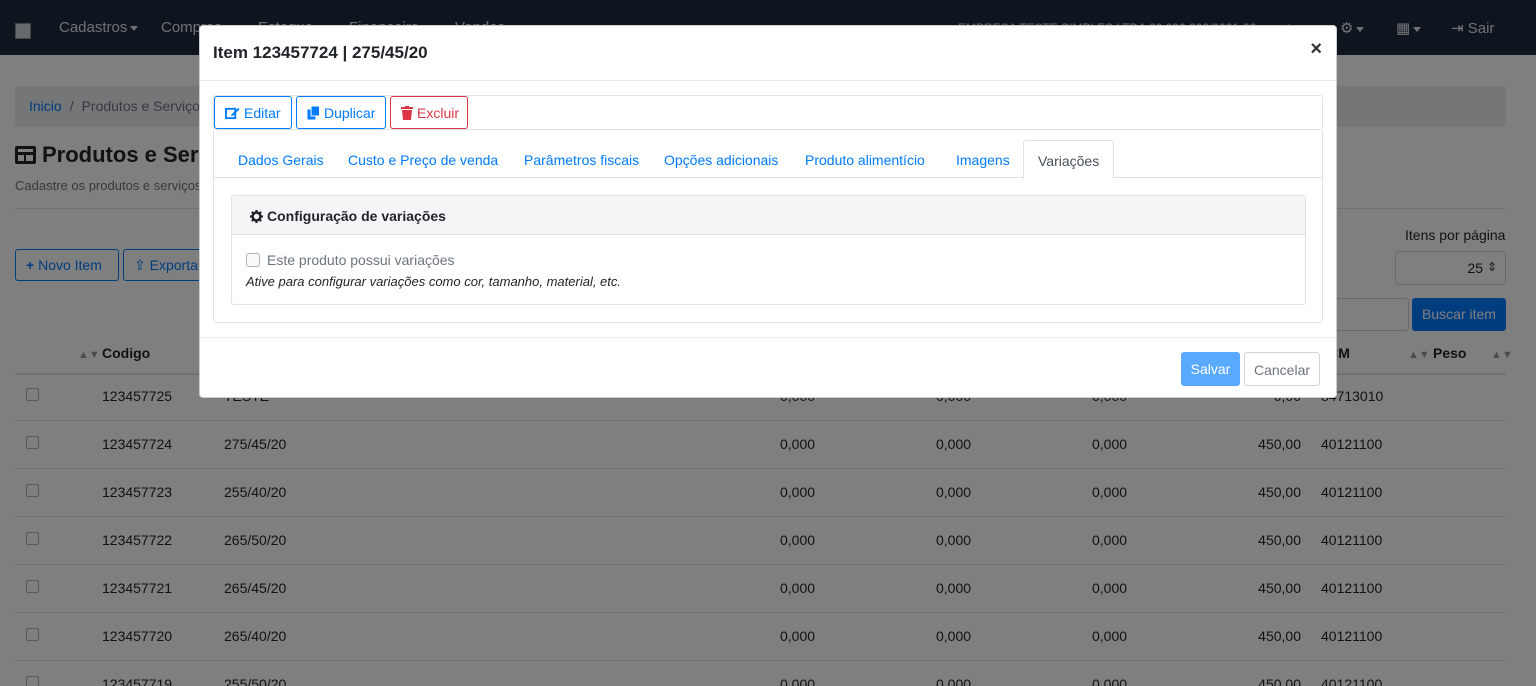 The height and width of the screenshot is (686, 1536). I want to click on modal-footer: Salvar Cancelar, so click(768, 367).